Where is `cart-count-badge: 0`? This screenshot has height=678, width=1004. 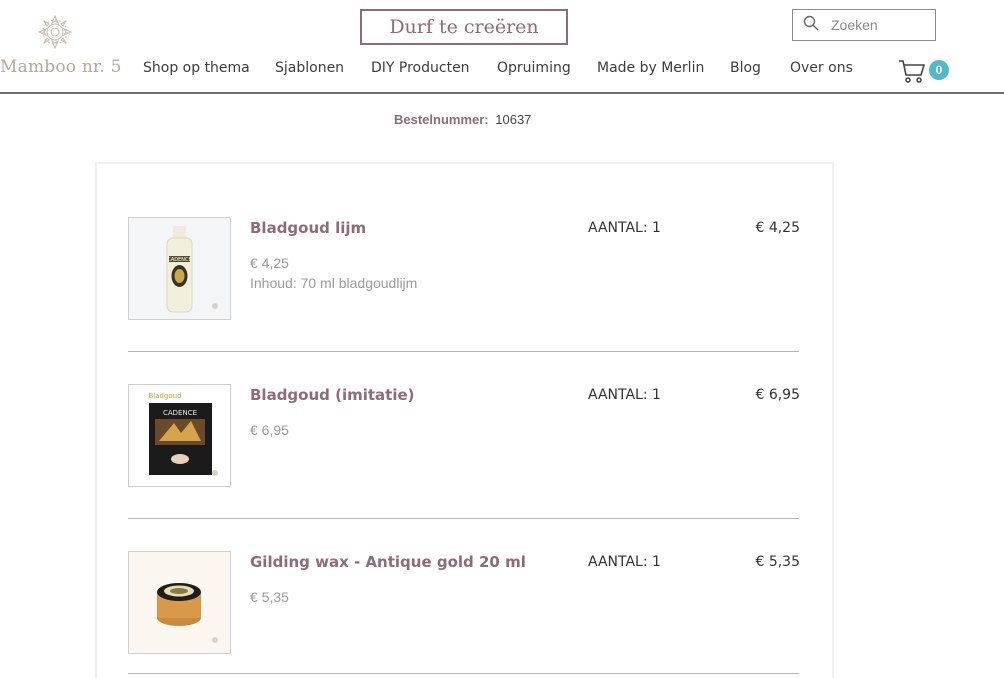
cart-count-badge: 0 is located at coordinates (939, 70).